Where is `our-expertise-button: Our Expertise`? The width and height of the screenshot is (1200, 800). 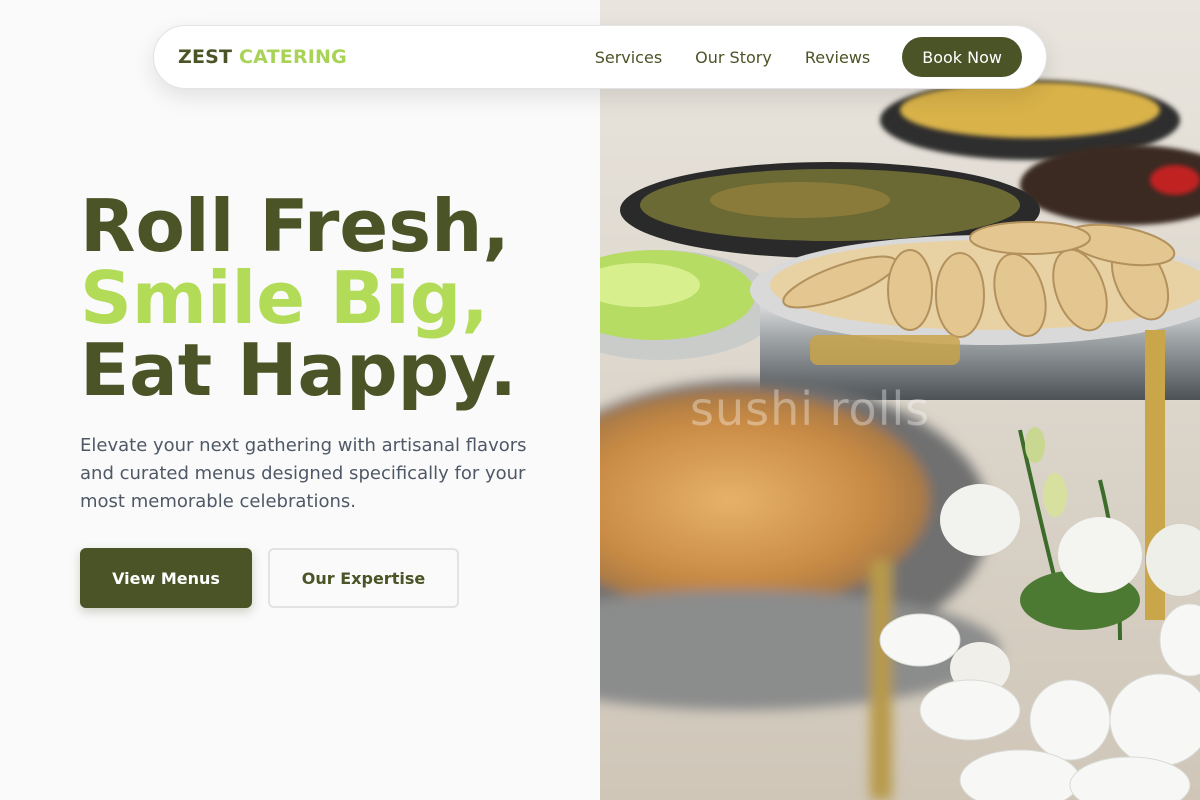
our-expertise-button: Our Expertise is located at coordinates (363, 578).